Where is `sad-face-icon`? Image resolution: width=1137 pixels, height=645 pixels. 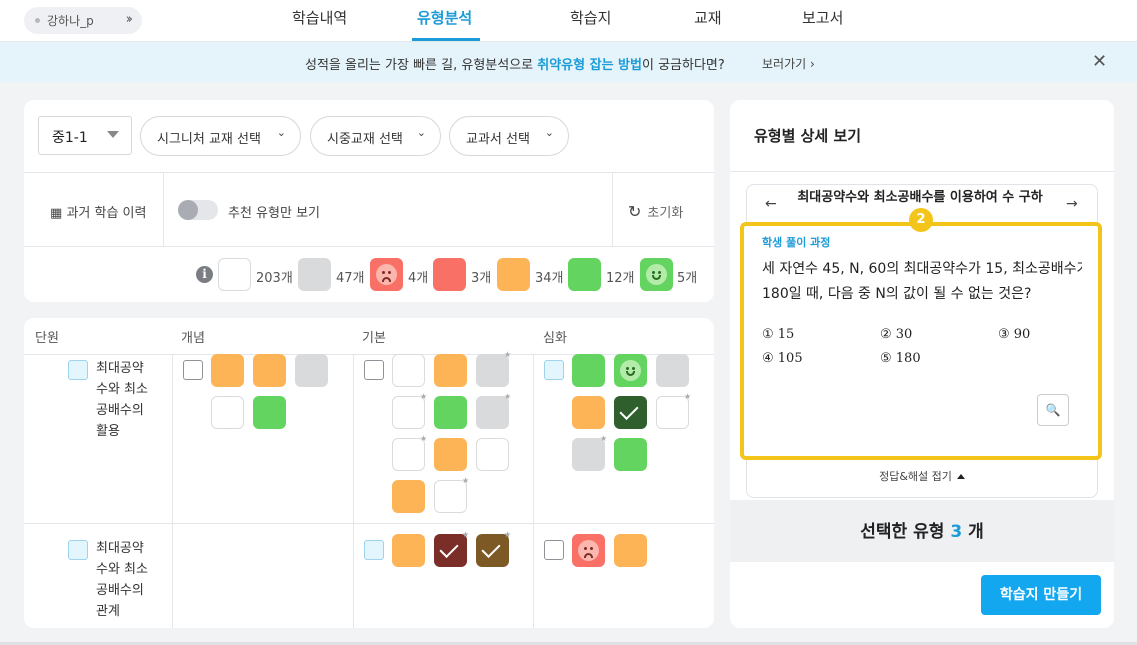
sad-face-icon is located at coordinates (386, 274).